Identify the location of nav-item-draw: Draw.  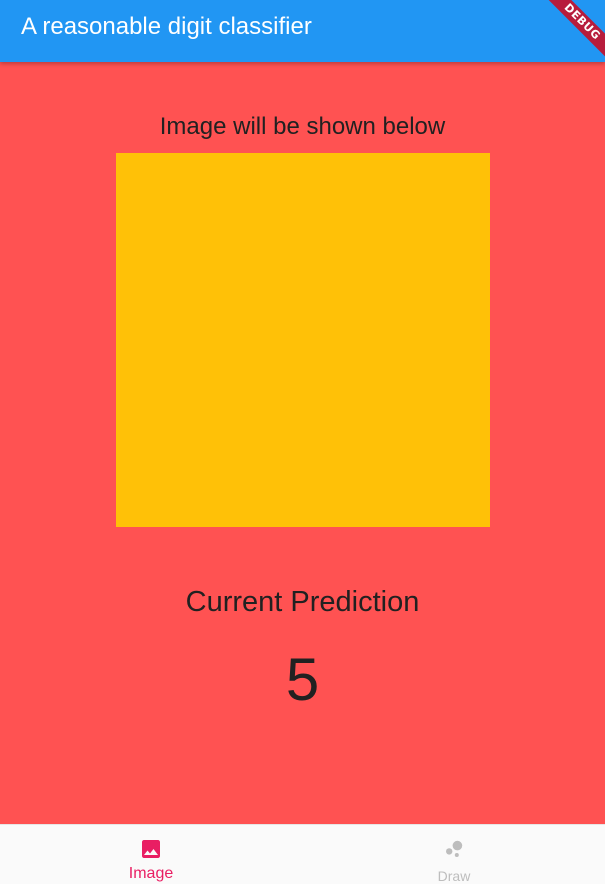
(454, 854).